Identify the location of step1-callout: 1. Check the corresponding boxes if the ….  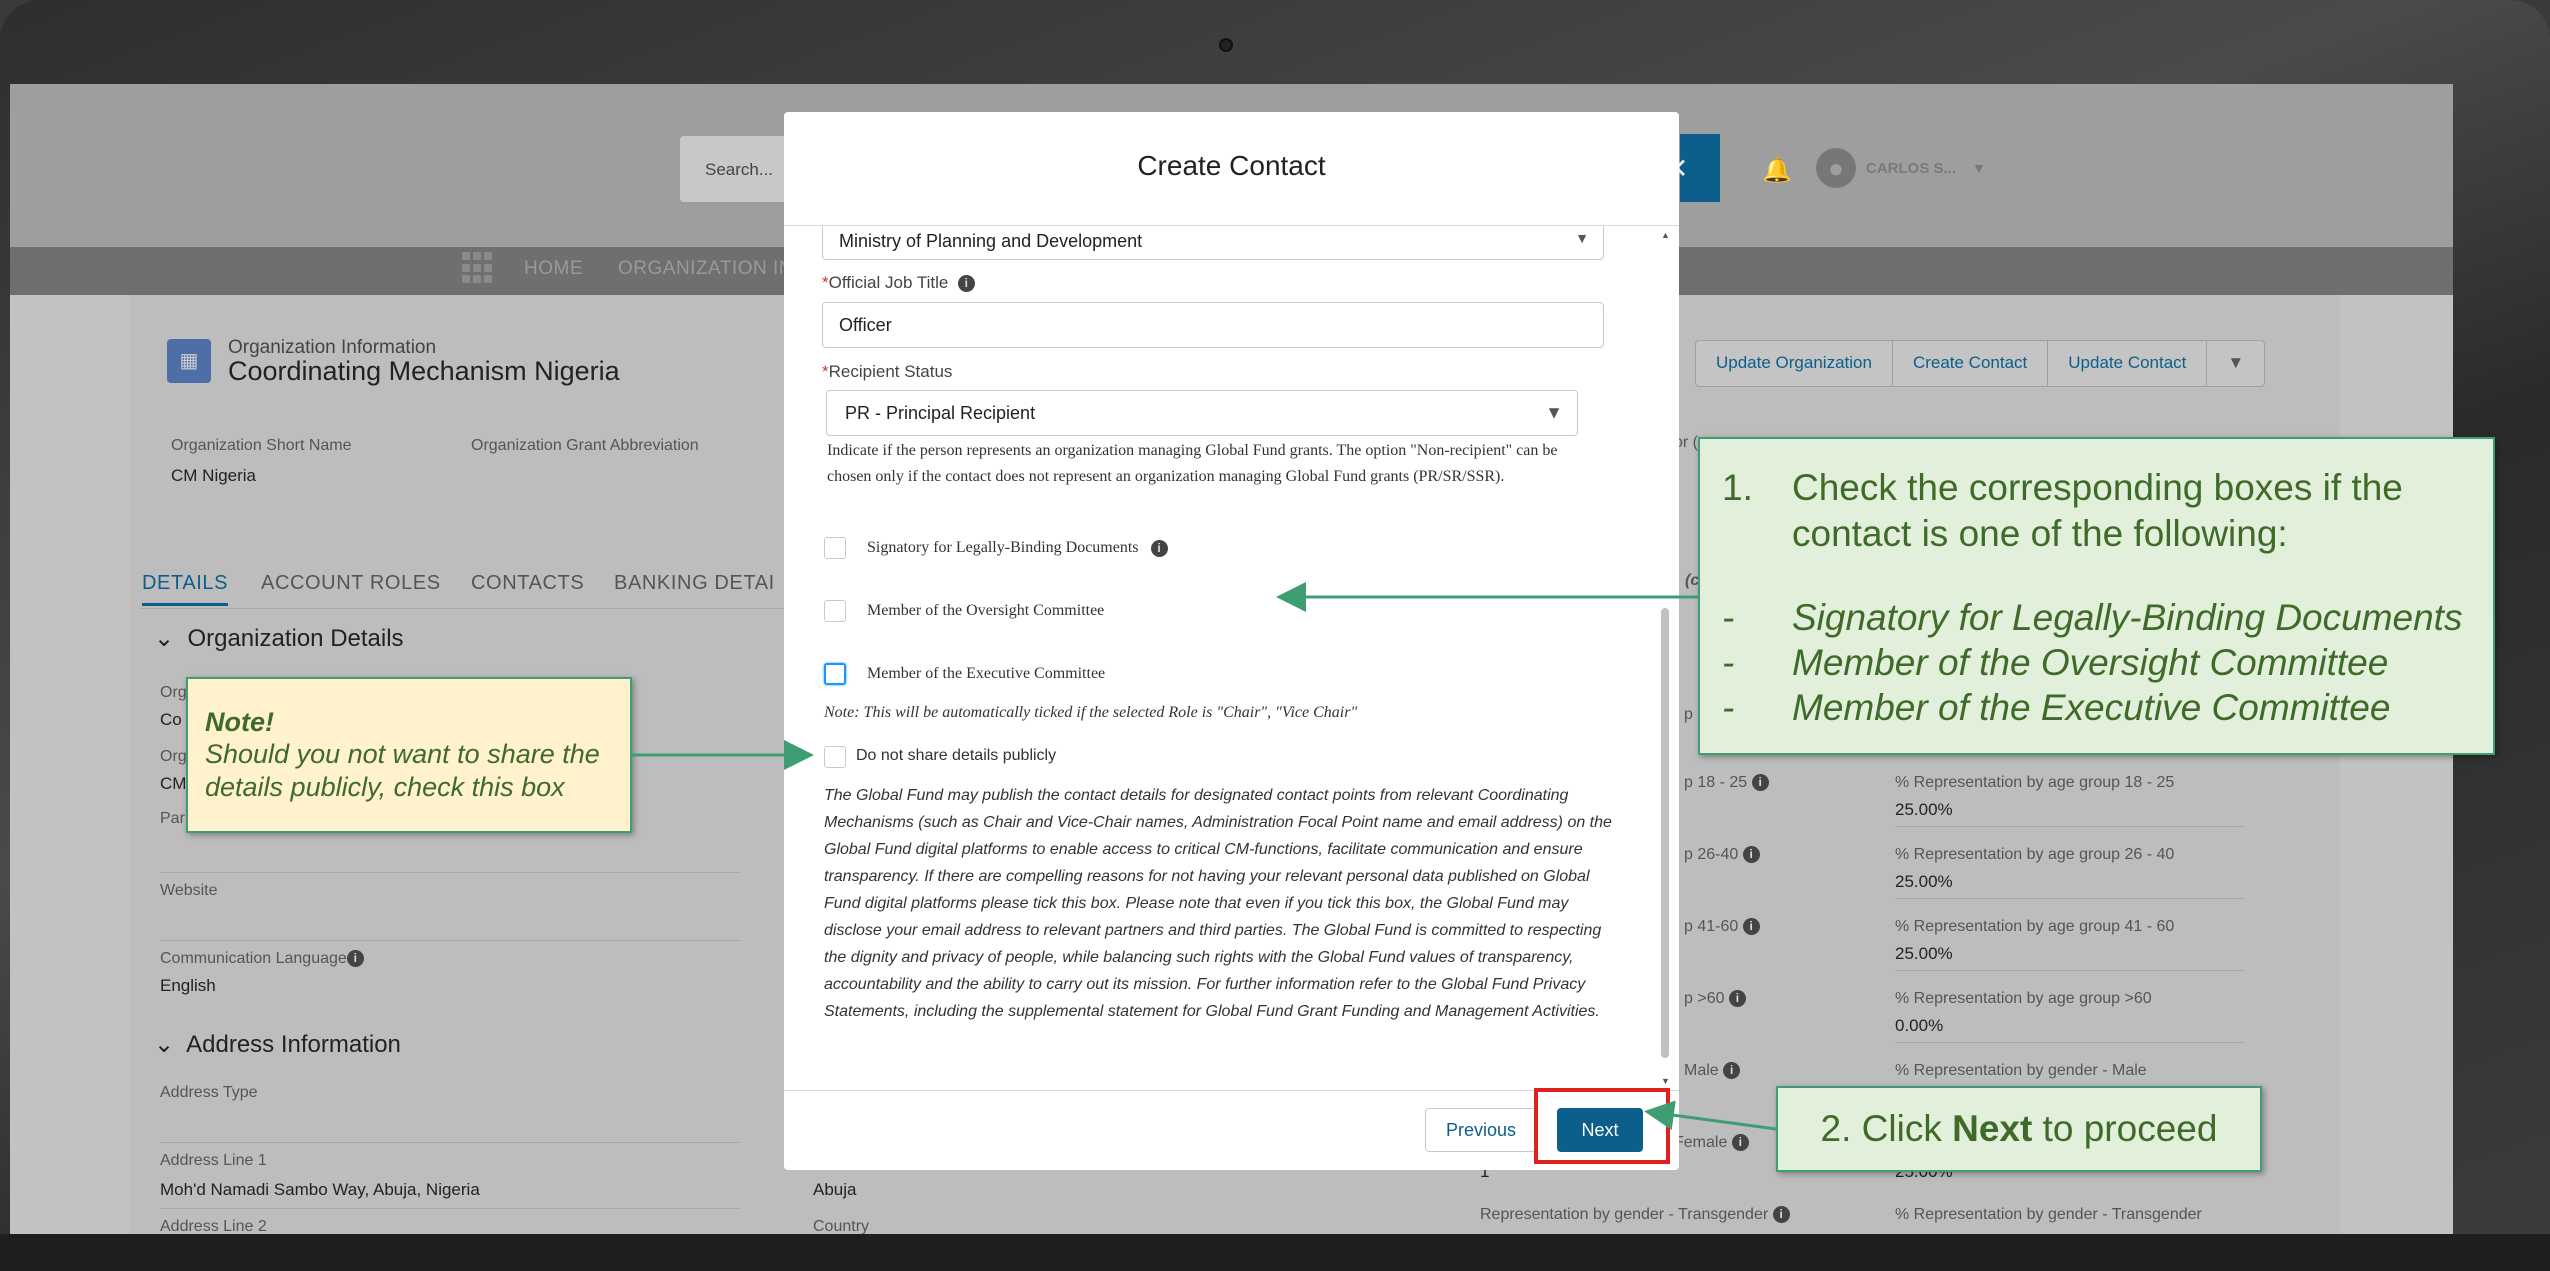
(2096, 596).